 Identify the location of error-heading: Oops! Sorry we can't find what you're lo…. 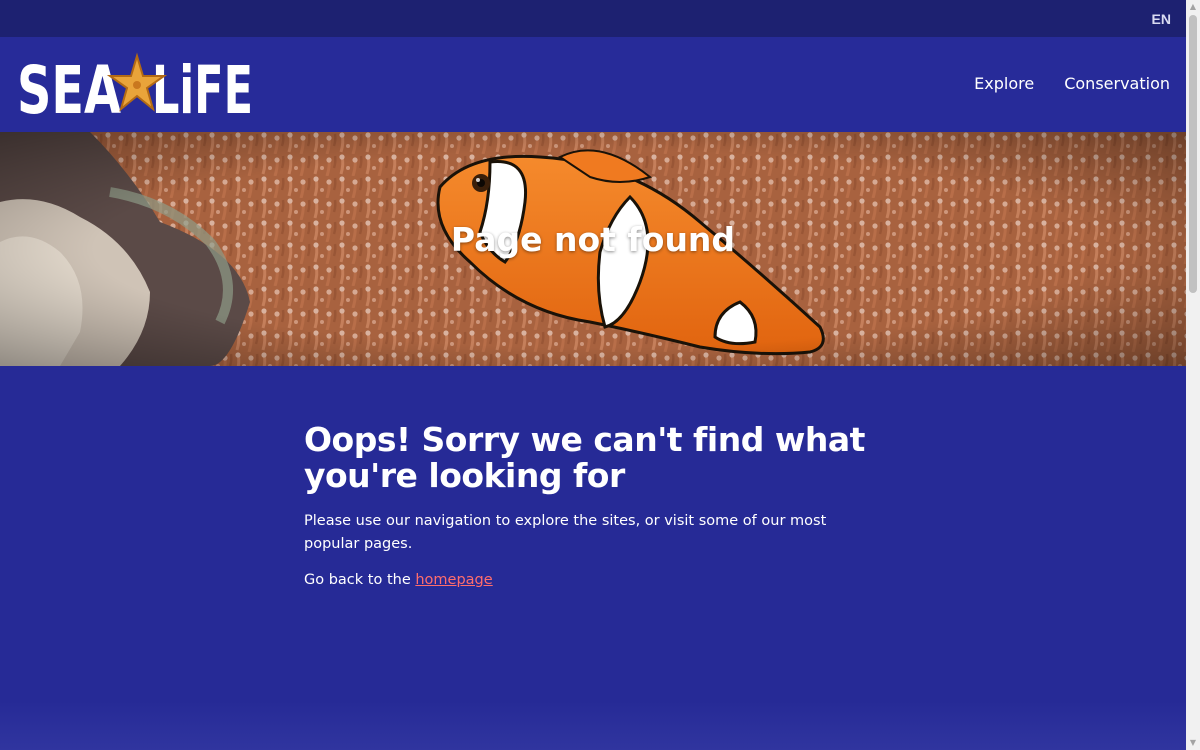
(584, 457).